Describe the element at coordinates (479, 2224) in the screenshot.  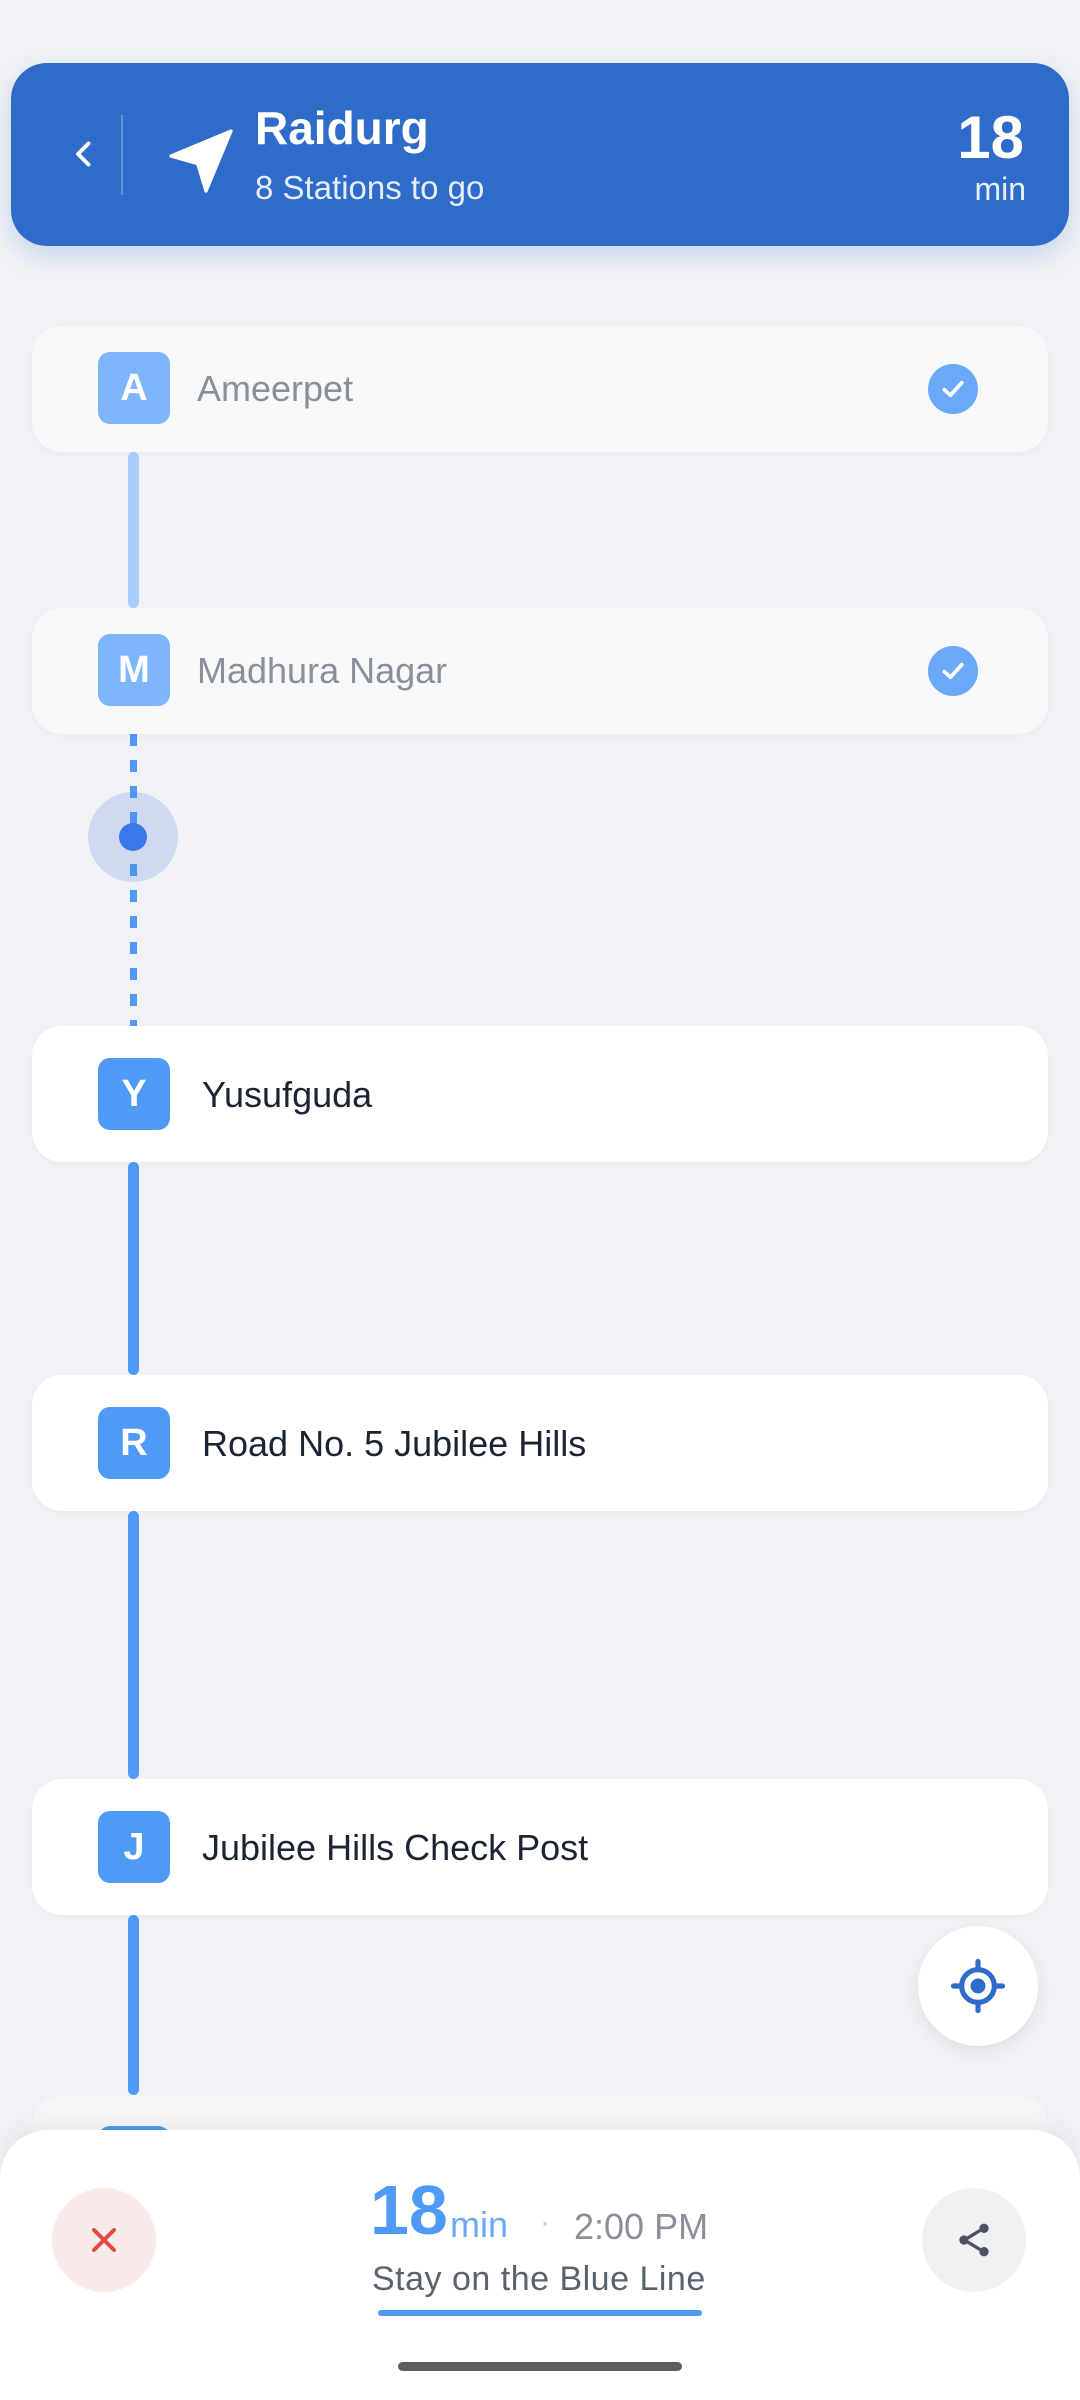
I see `eta-unit: min` at that location.